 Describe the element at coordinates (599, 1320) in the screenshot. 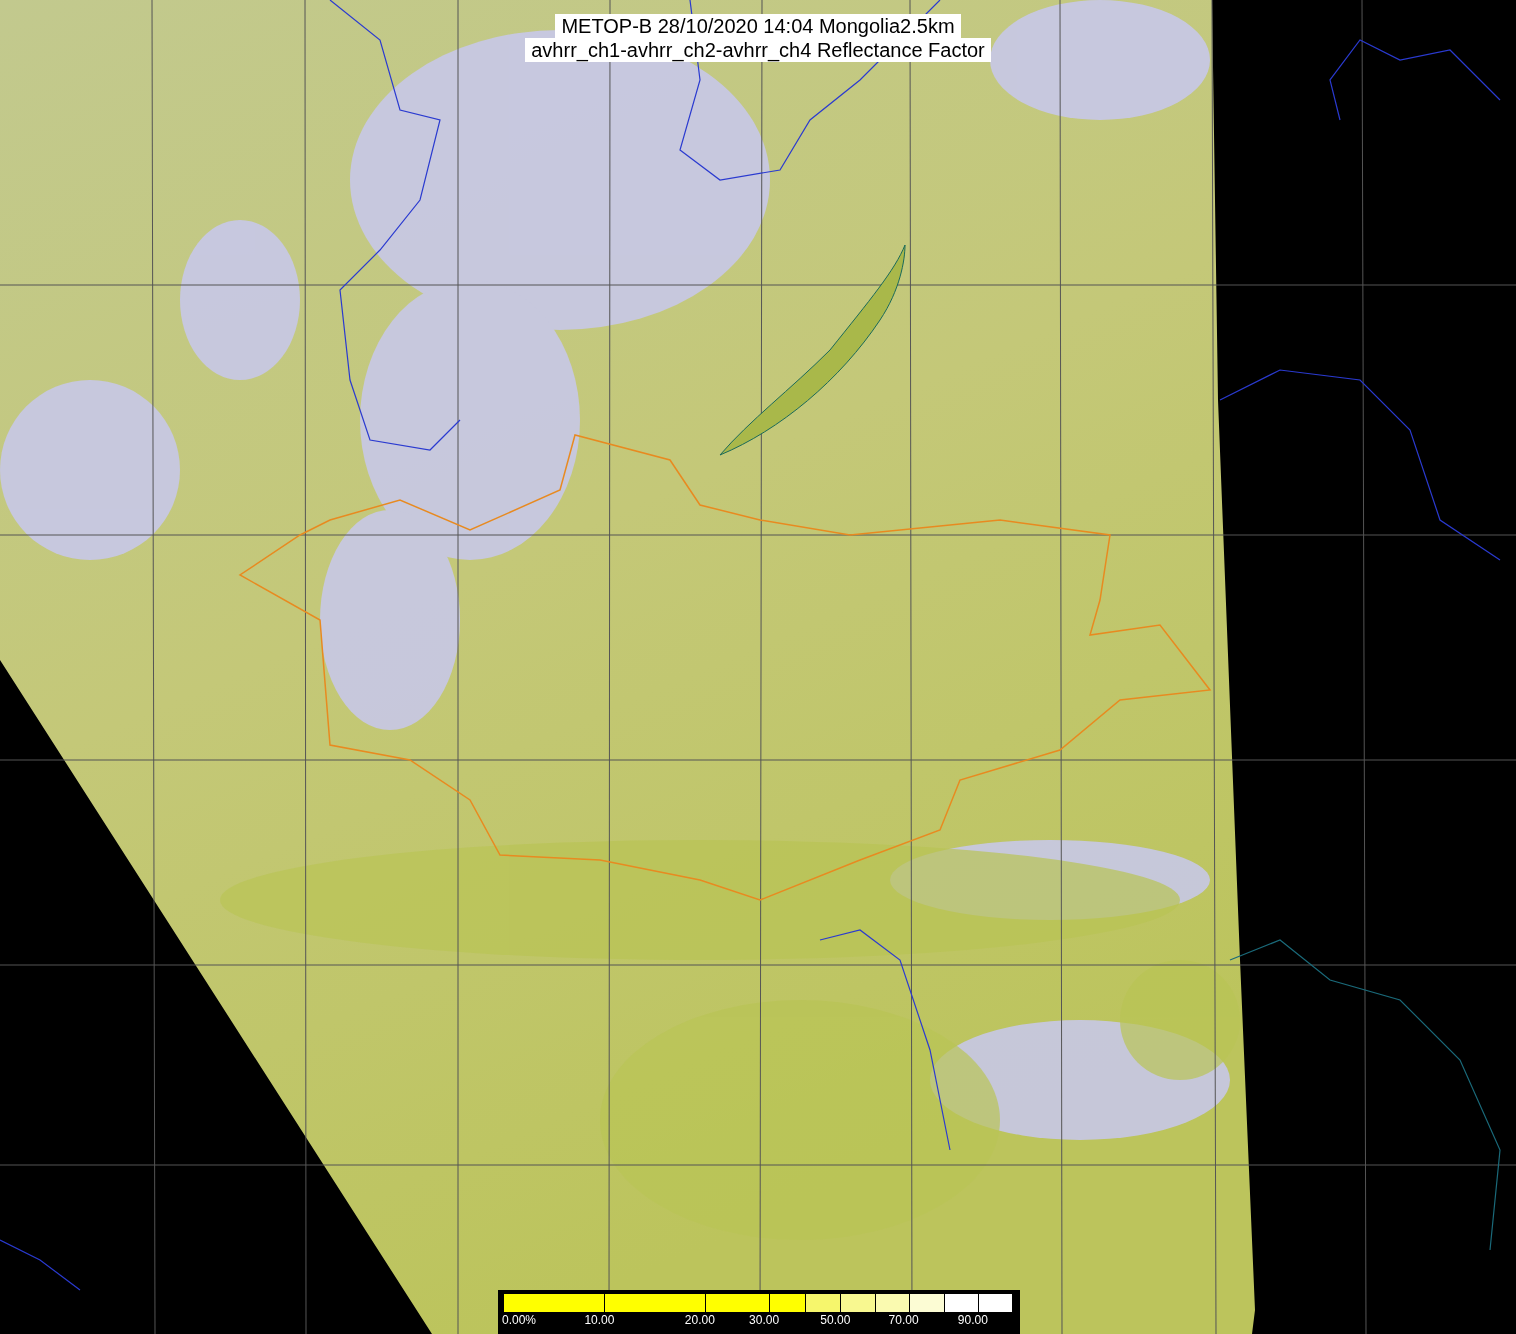

I see `scale-label: 10.00` at that location.